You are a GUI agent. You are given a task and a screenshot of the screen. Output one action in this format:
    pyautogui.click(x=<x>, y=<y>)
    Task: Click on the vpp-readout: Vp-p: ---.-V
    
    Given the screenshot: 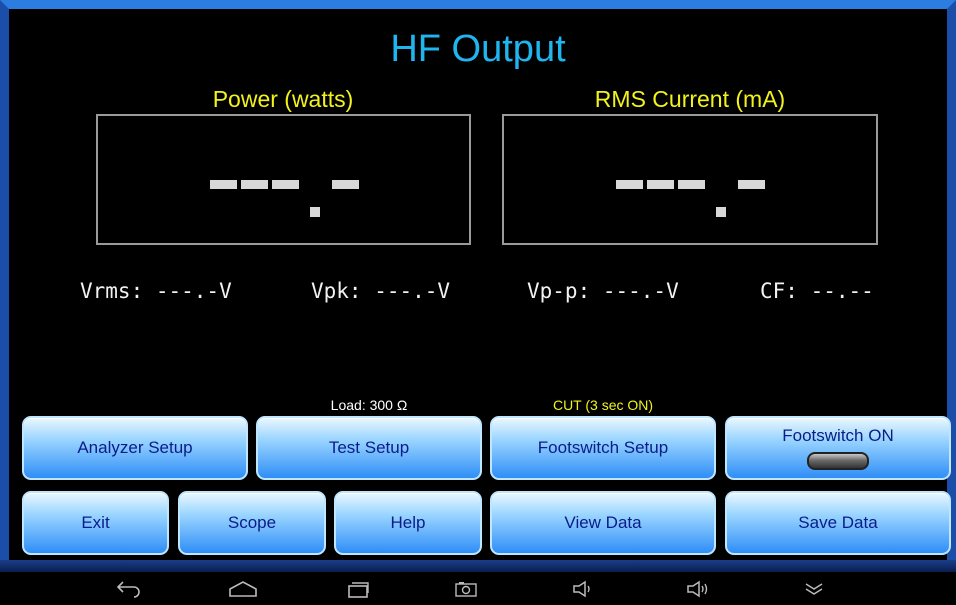 What is the action you would take?
    pyautogui.click(x=603, y=291)
    